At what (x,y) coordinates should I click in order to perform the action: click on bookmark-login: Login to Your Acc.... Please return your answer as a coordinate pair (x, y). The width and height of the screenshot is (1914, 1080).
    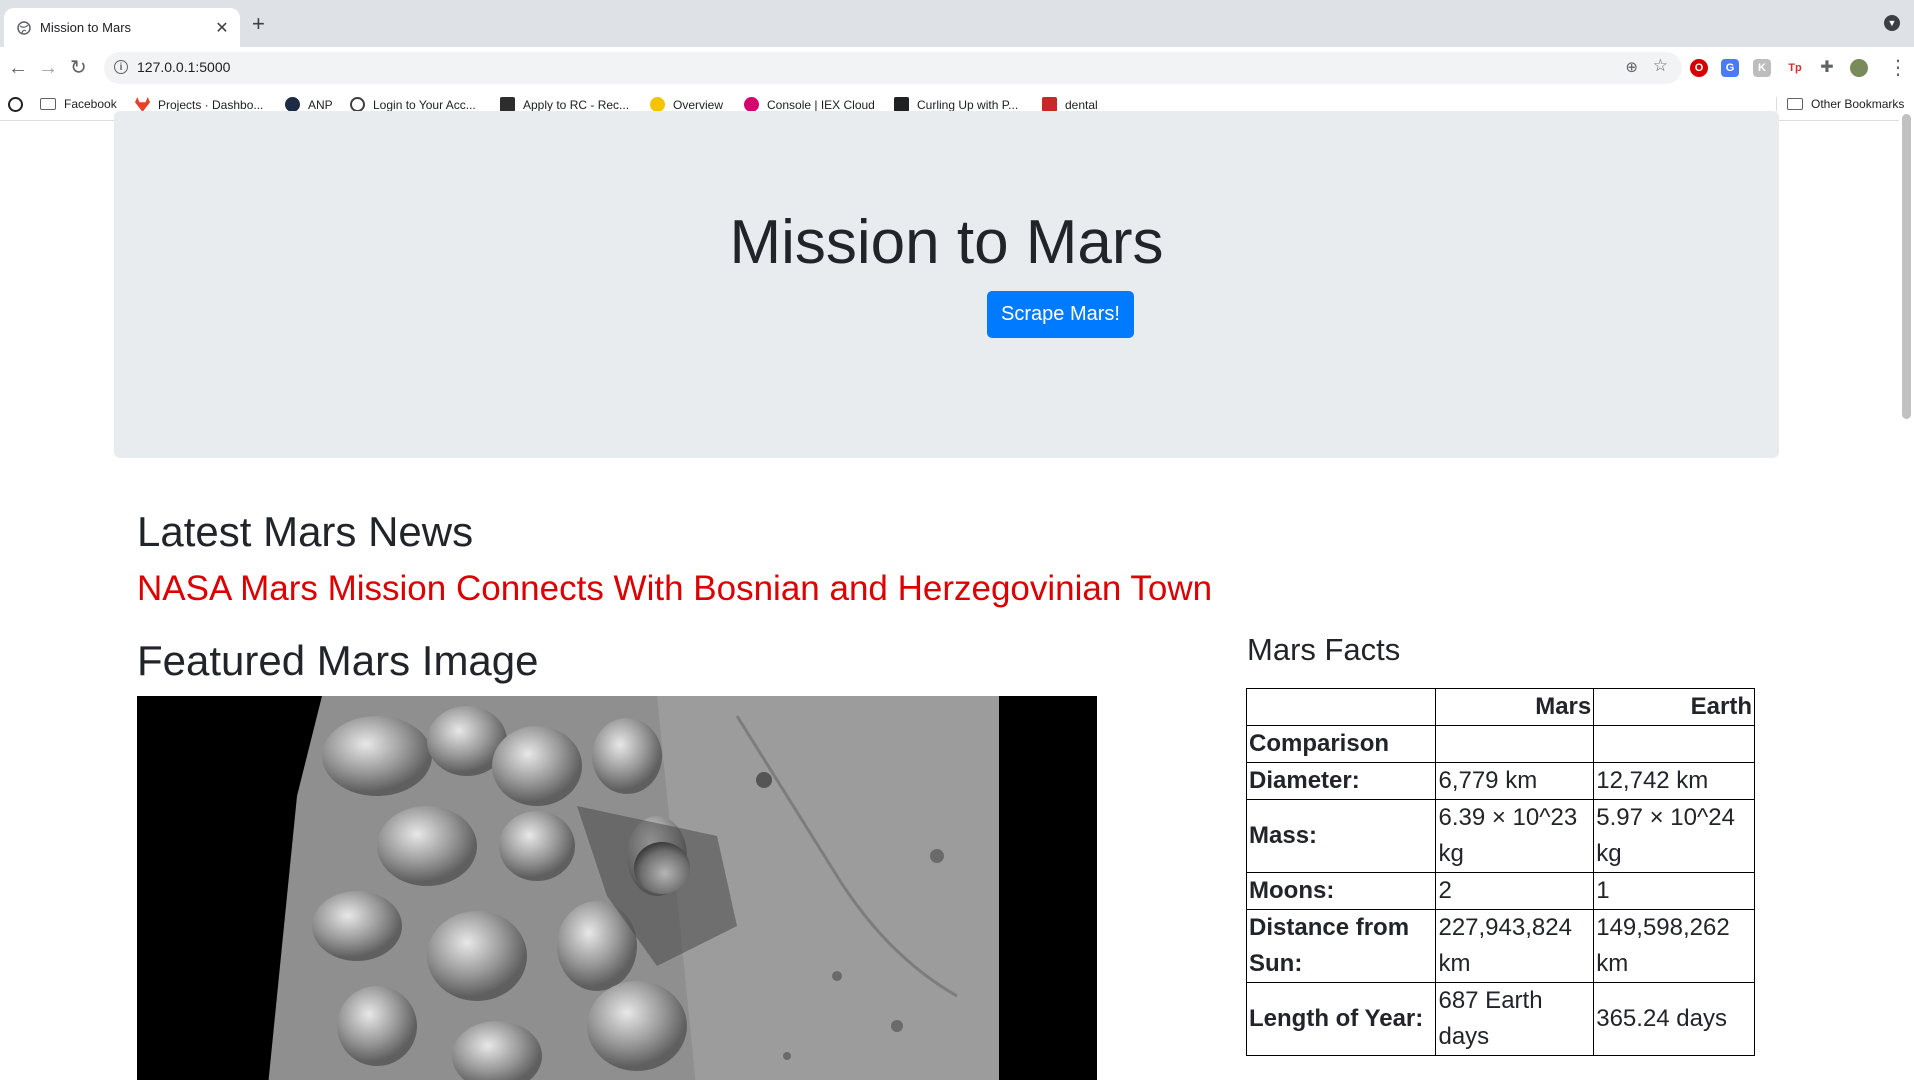
    Looking at the image, I should click on (413, 104).